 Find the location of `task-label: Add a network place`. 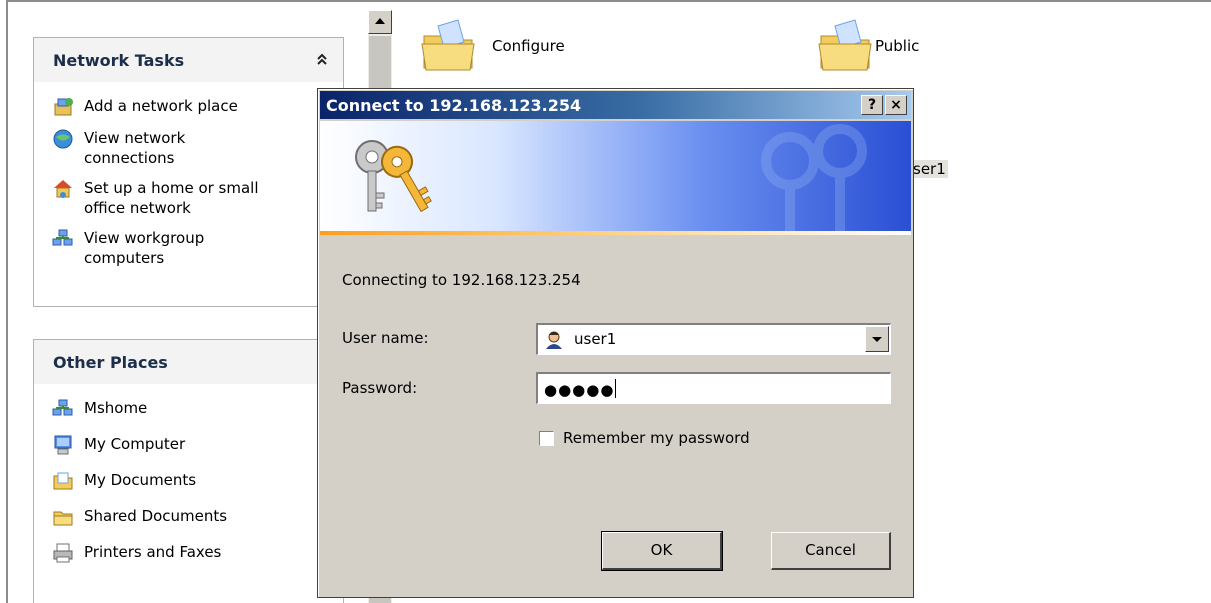

task-label: Add a network place is located at coordinates (161, 106).